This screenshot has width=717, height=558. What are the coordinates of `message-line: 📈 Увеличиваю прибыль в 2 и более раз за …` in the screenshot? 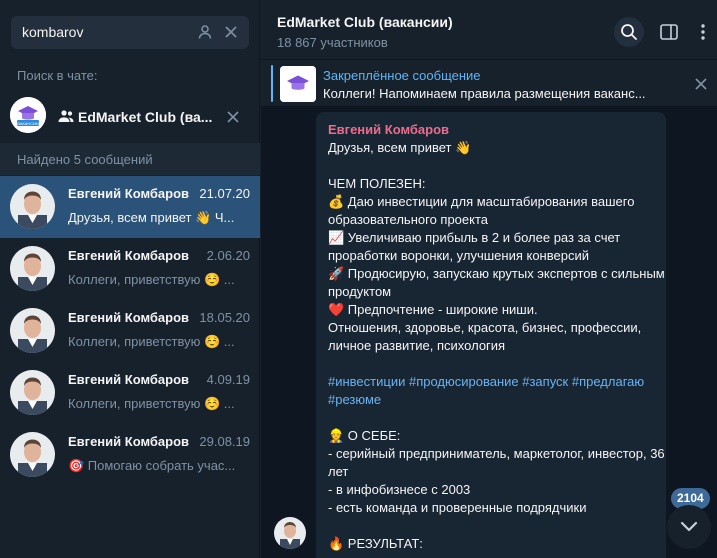 It's located at (474, 237).